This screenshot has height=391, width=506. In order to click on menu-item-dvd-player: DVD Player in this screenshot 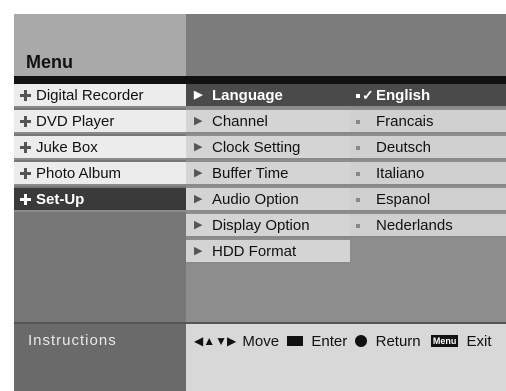, I will do `click(100, 122)`.